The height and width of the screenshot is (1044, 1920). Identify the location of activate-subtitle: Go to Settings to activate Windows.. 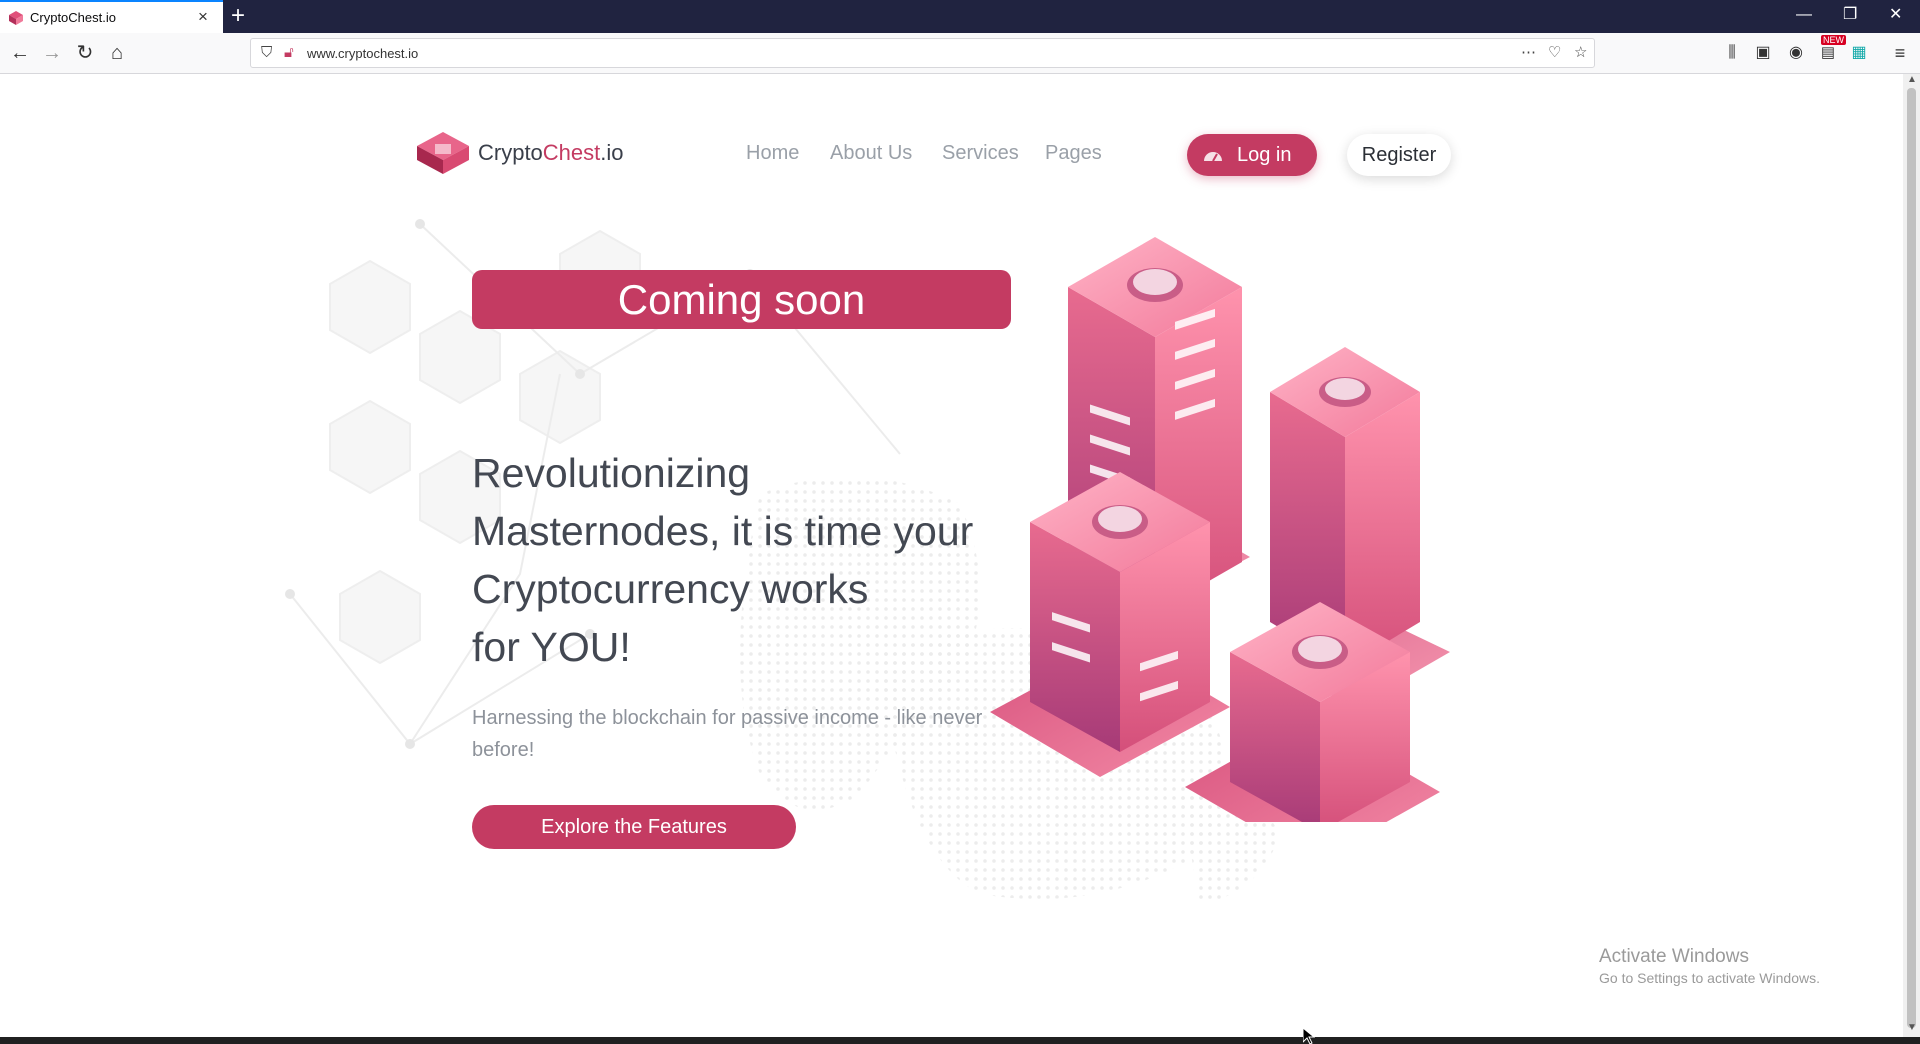
(1709, 978).